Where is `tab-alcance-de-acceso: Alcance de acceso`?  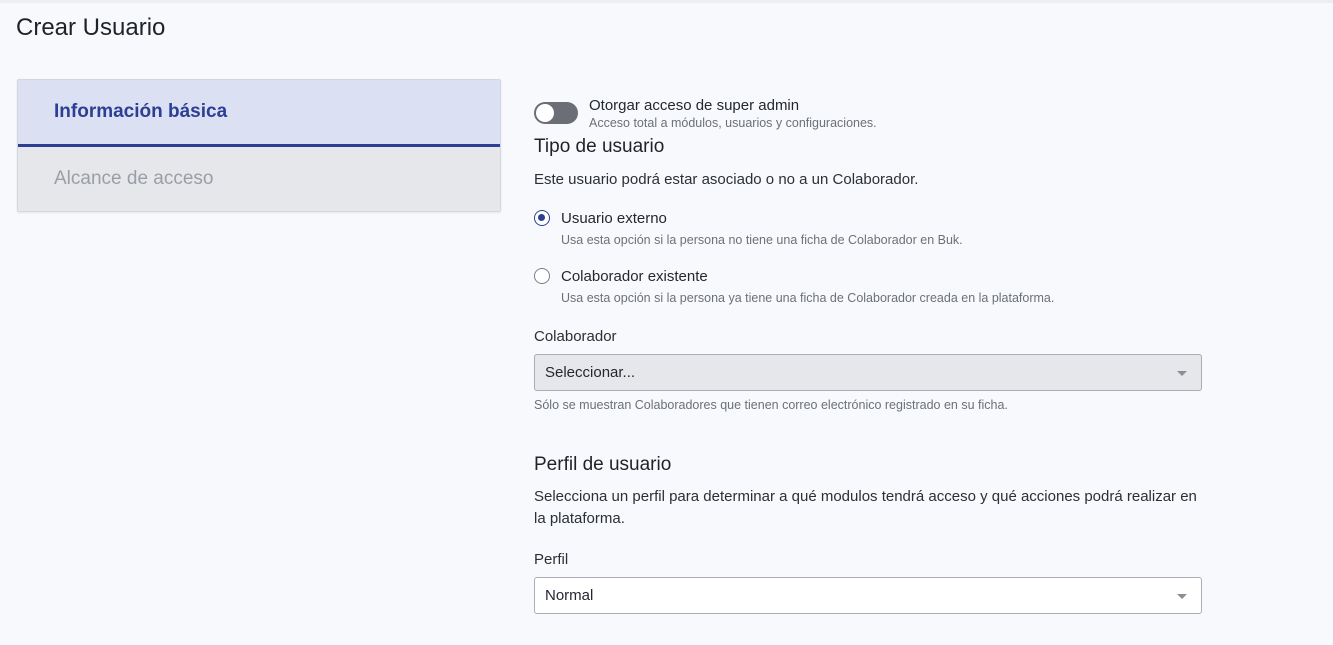 tab-alcance-de-acceso: Alcance de acceso is located at coordinates (259, 179).